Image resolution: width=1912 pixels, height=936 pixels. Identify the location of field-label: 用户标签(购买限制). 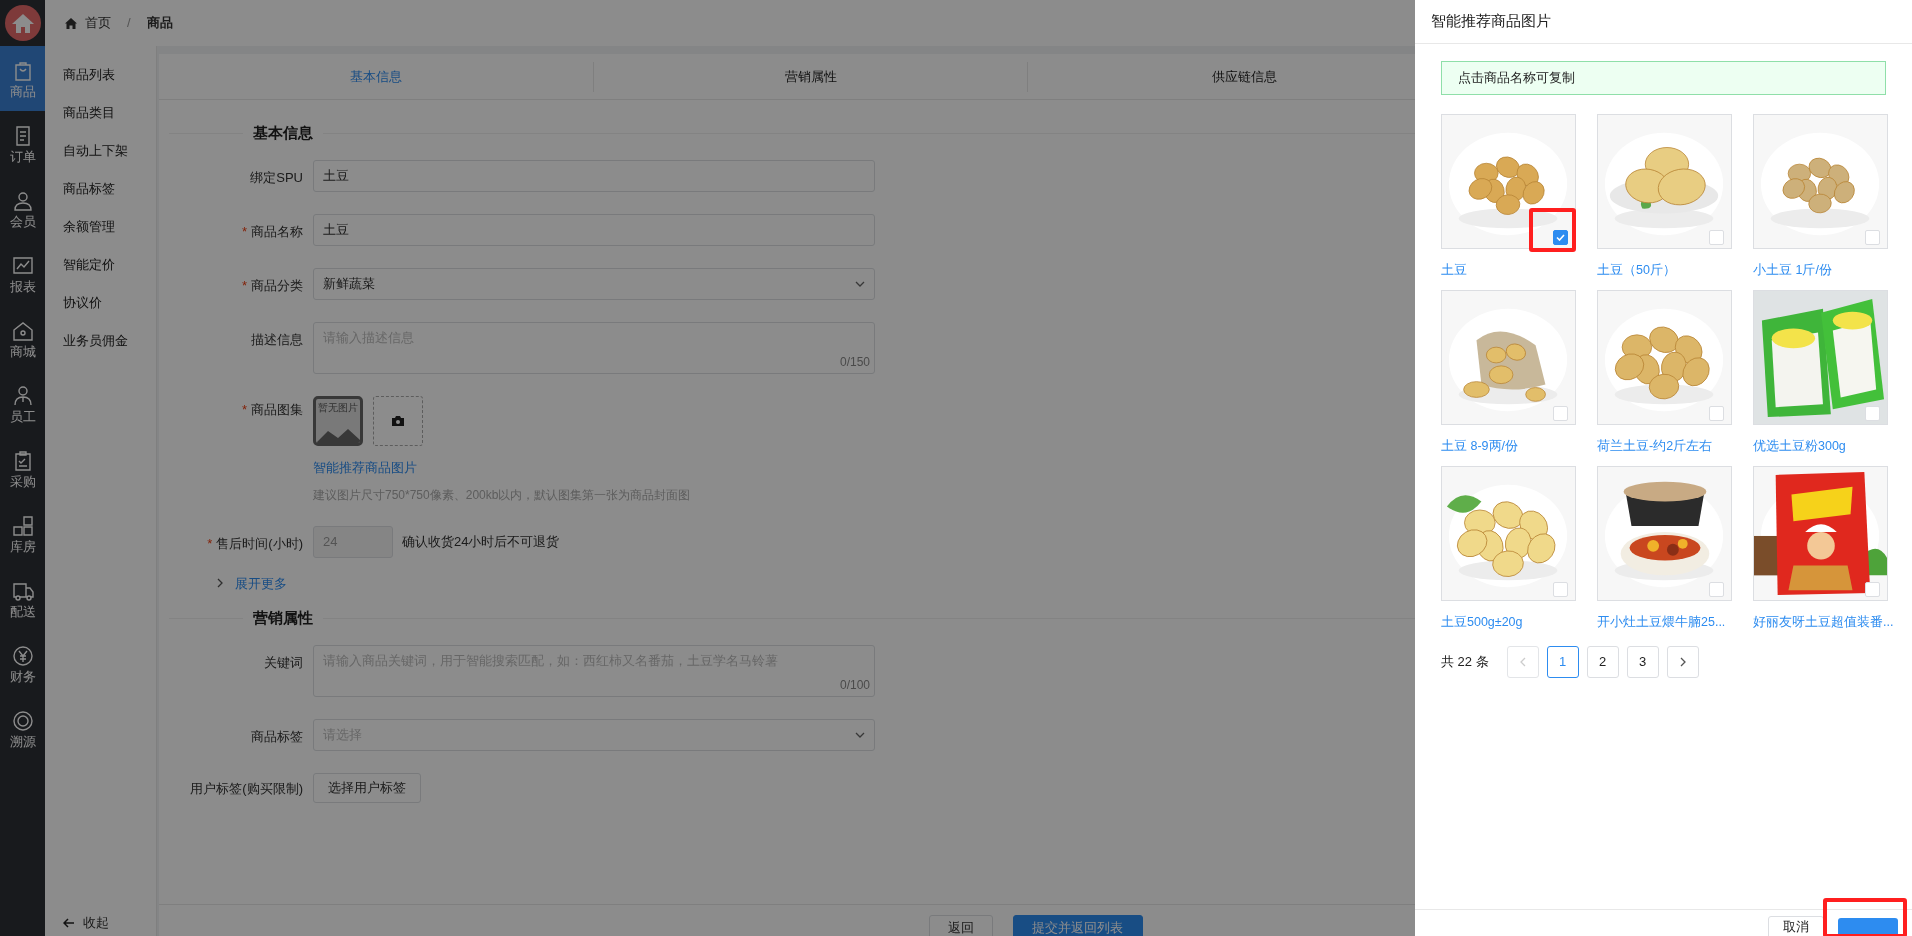
(246, 789).